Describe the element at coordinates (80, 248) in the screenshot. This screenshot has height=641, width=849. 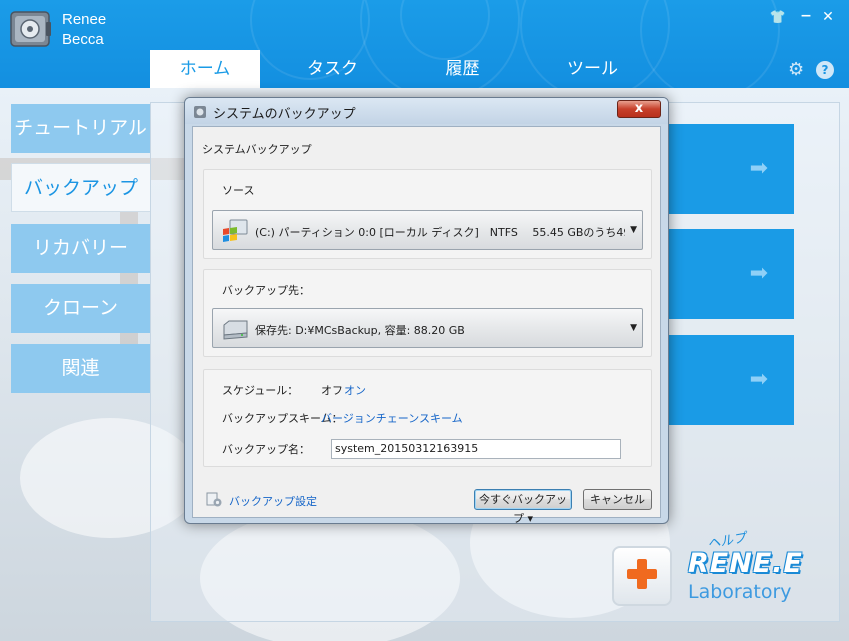
I see `sidebar-item-recovery: リカバリー` at that location.